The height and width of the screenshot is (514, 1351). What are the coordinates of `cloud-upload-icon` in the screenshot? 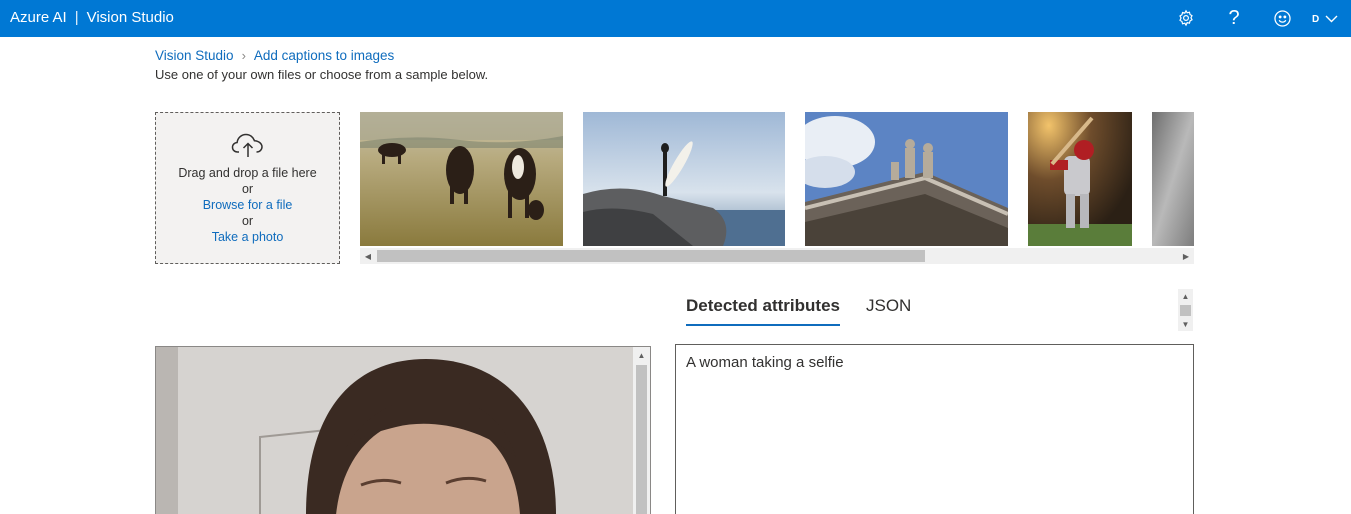 It's located at (247, 145).